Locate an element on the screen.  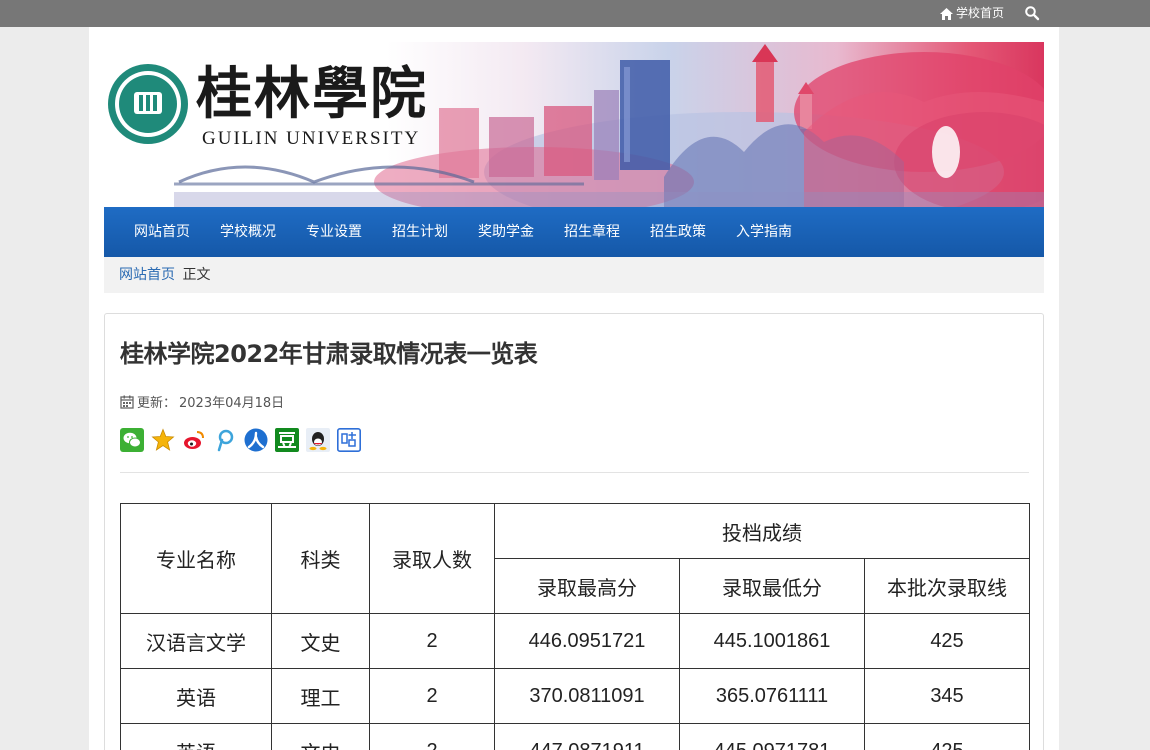
school-home-label: 学校首页 is located at coordinates (980, 13).